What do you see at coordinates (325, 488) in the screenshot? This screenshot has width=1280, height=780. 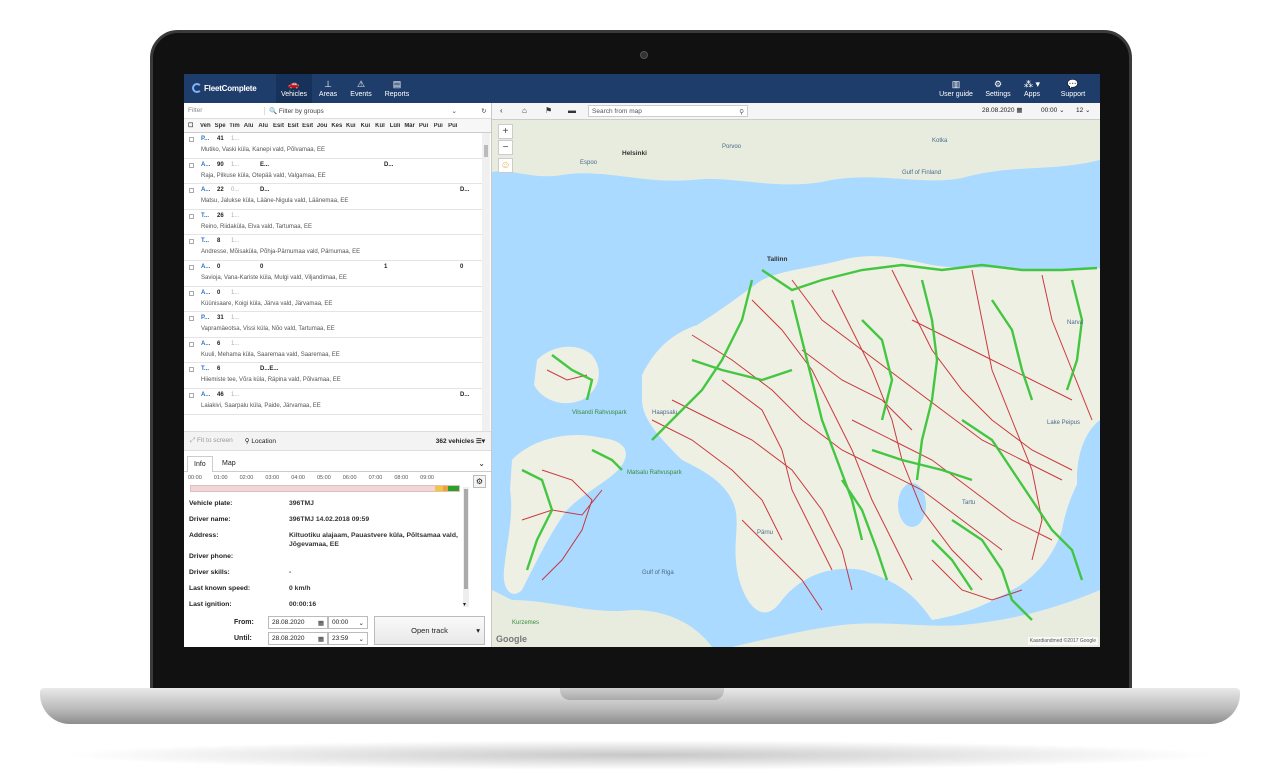 I see `timeline-bar` at bounding box center [325, 488].